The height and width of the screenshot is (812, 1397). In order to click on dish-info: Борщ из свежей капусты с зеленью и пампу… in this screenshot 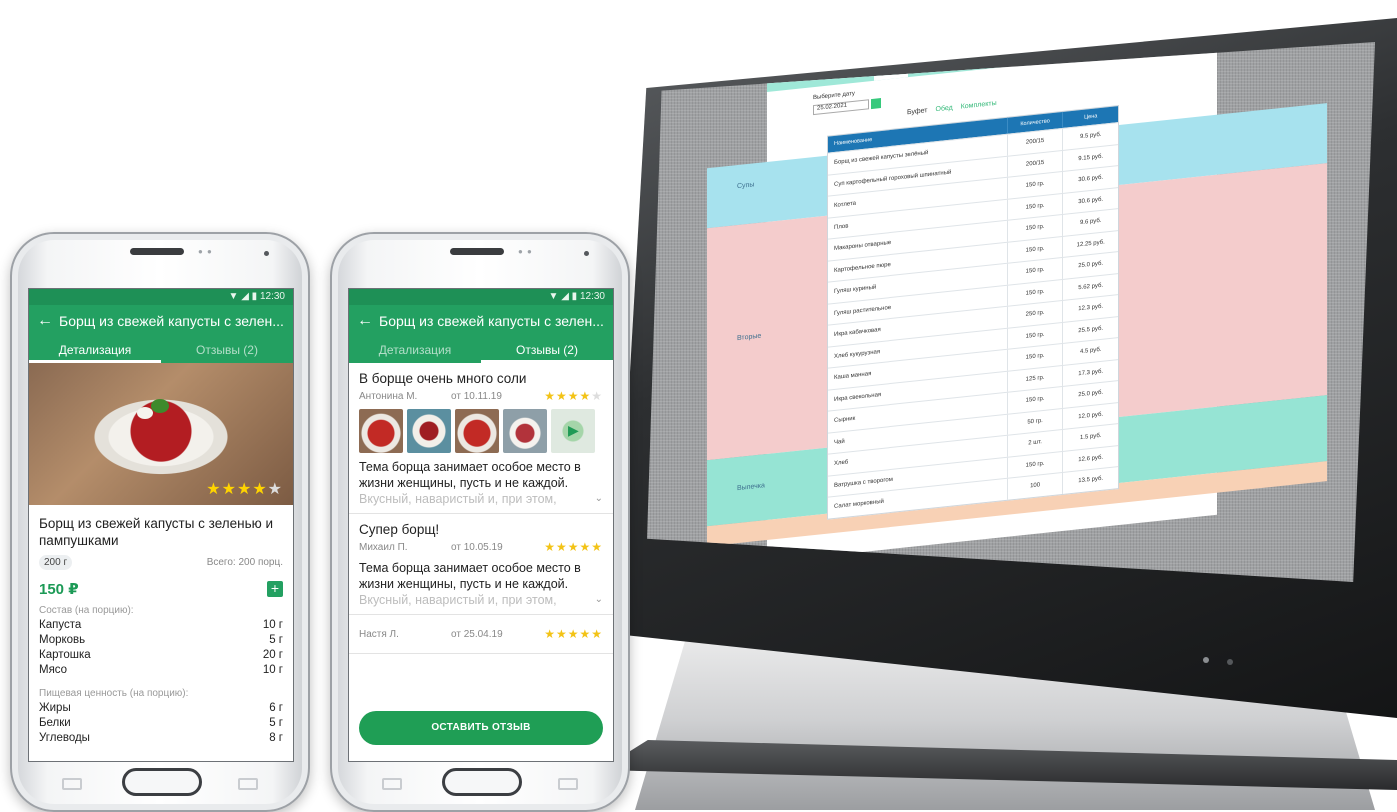, I will do `click(161, 625)`.